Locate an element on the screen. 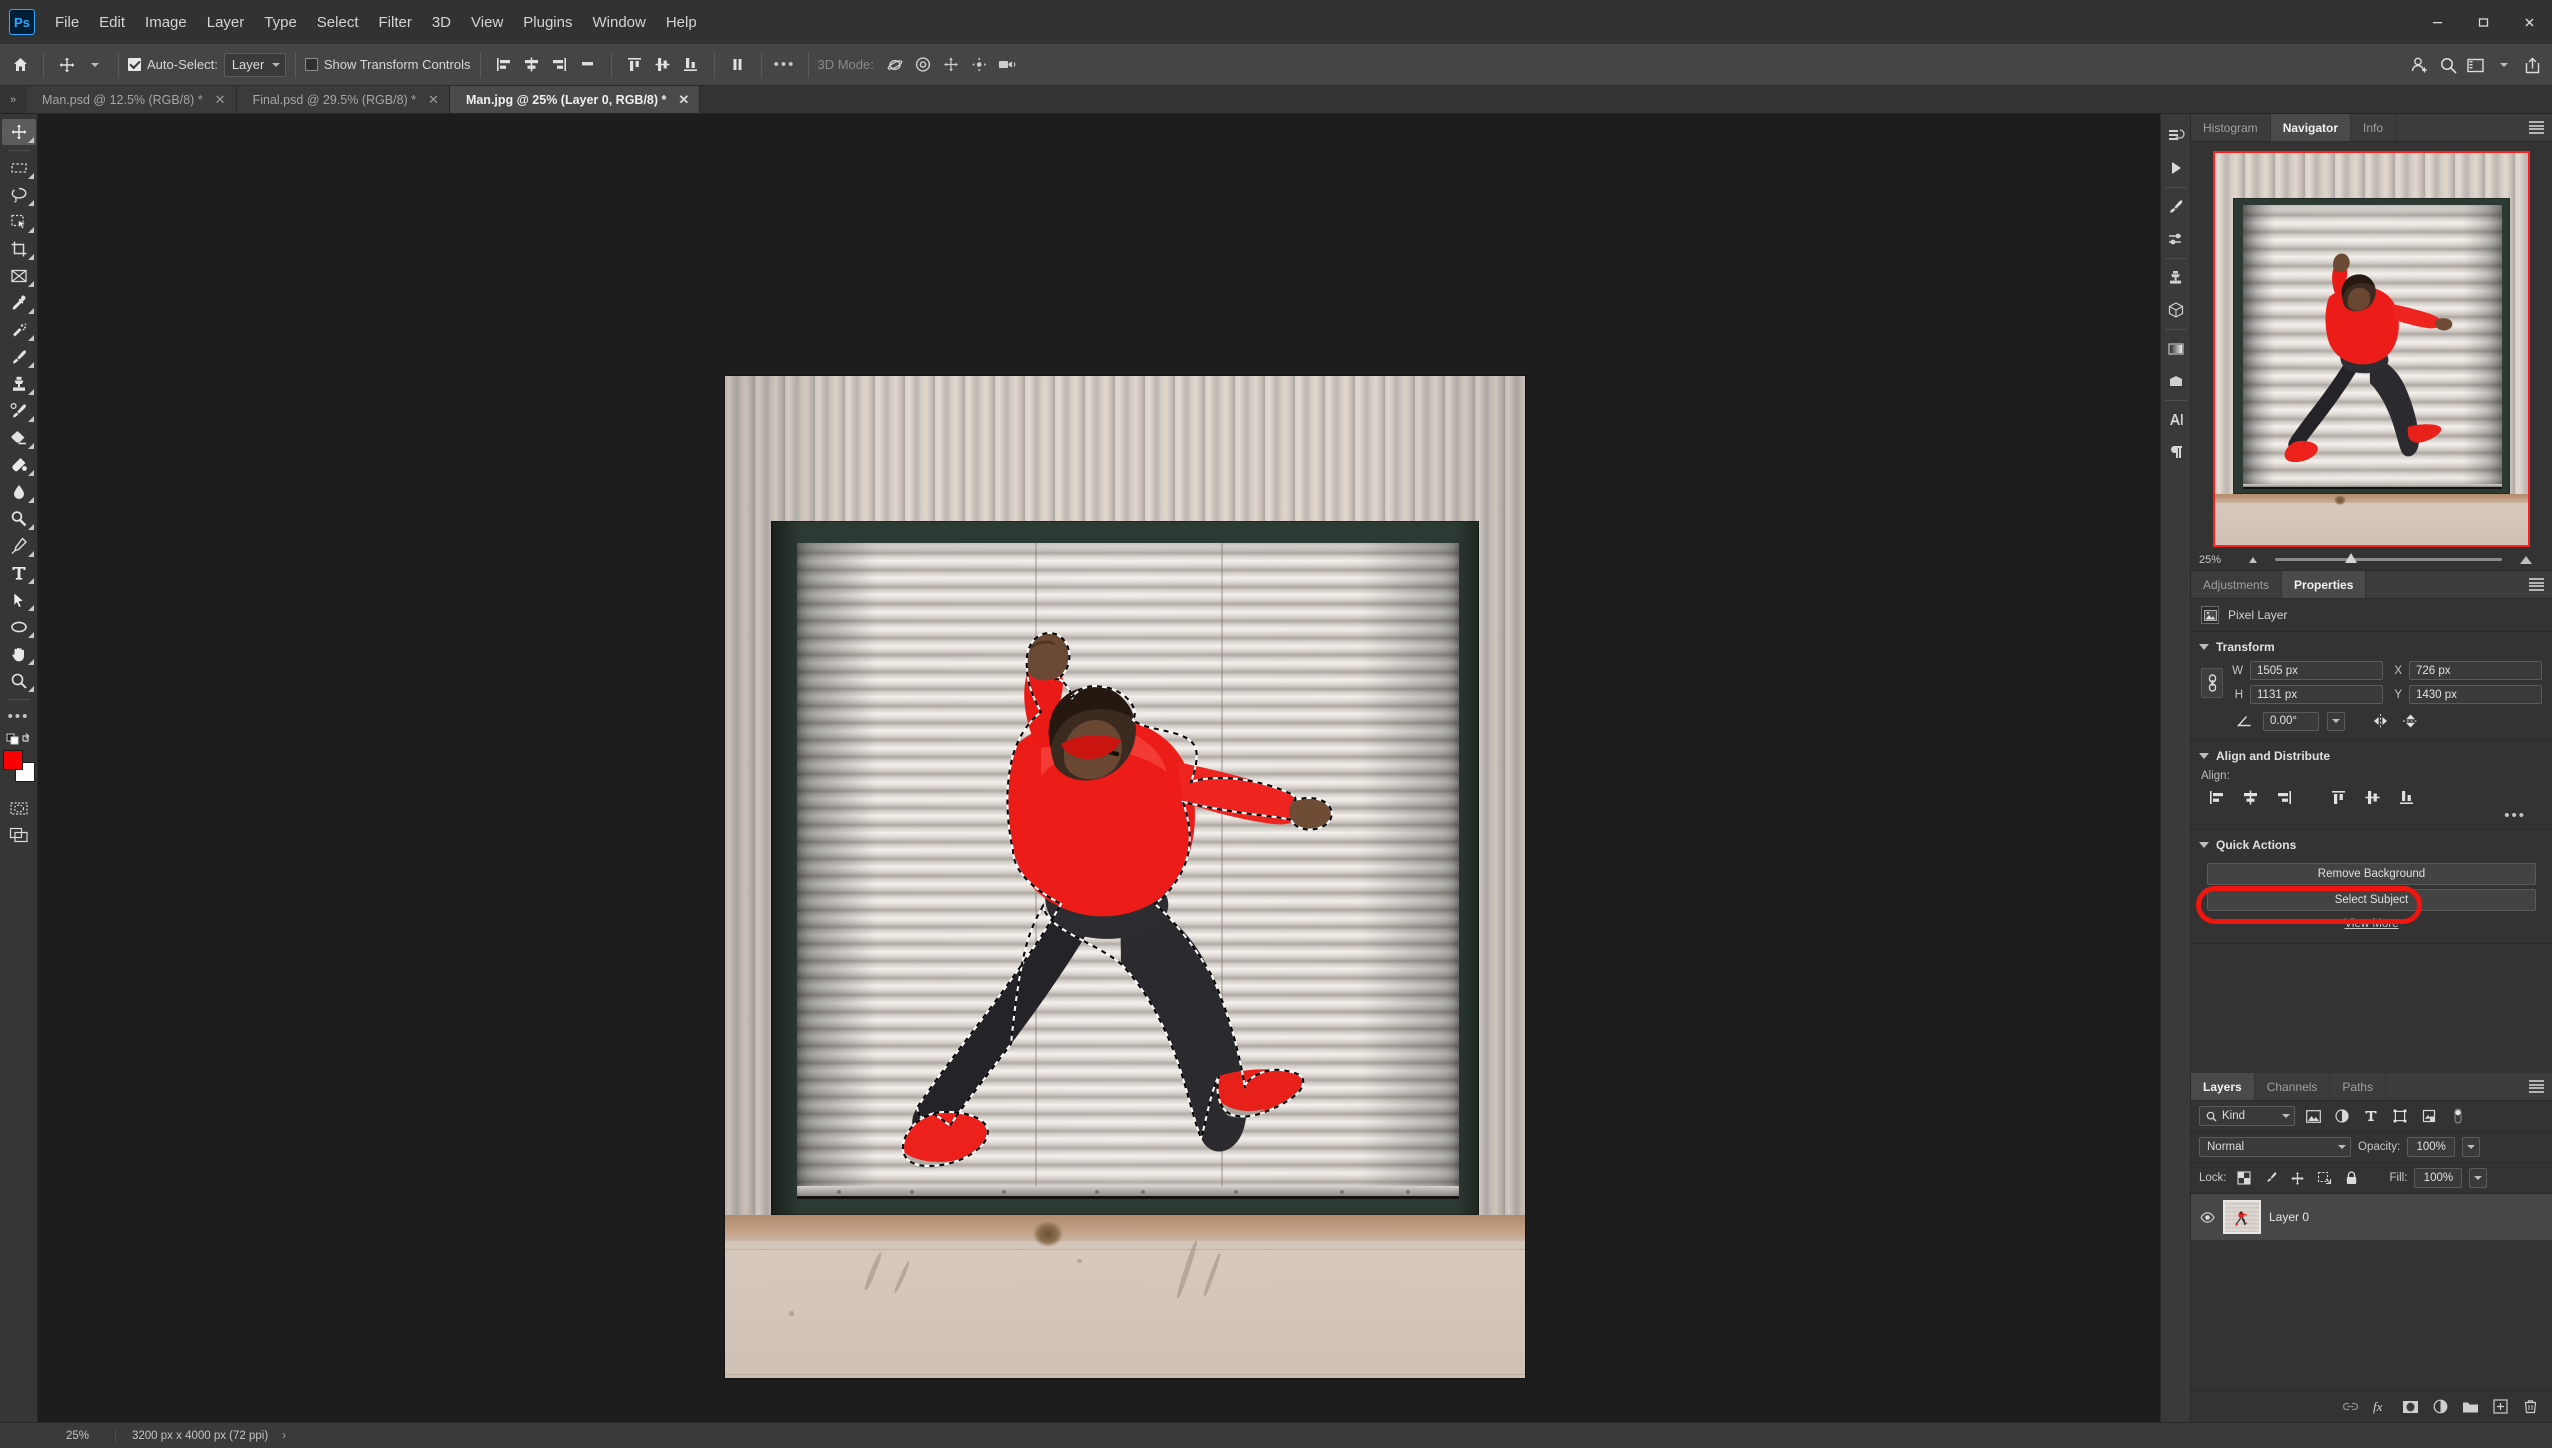  align-top-edges-icon is located at coordinates (635, 65).